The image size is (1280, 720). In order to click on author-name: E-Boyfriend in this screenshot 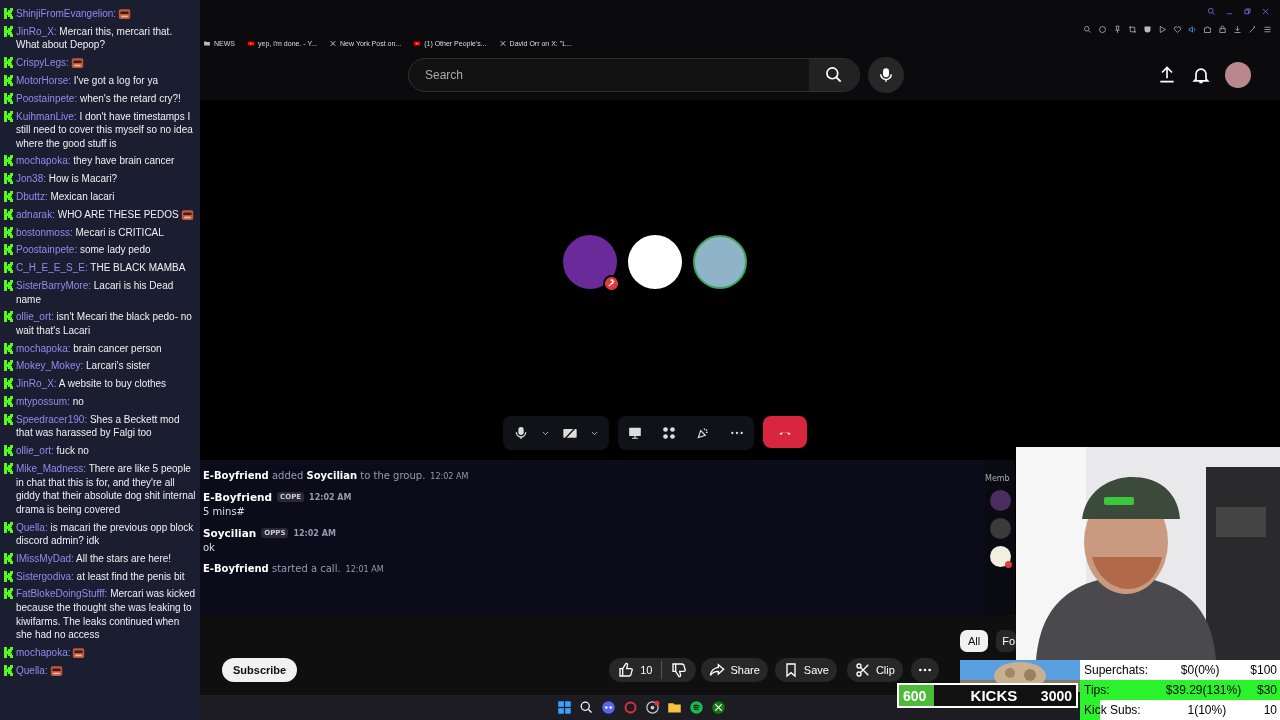, I will do `click(238, 497)`.